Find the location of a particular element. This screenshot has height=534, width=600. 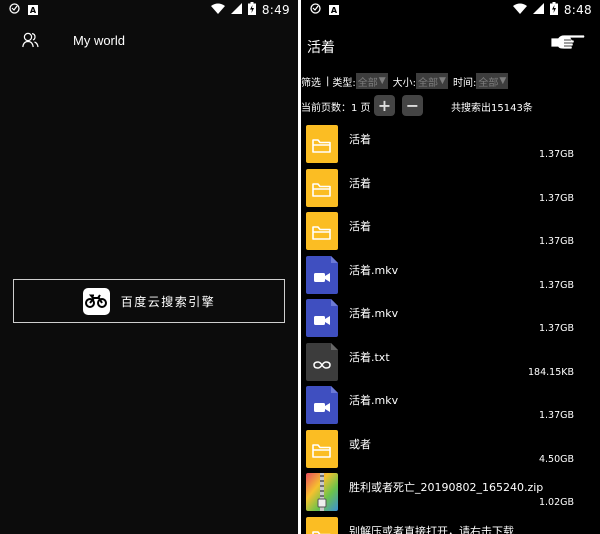

type-label: 类型: is located at coordinates (344, 83).